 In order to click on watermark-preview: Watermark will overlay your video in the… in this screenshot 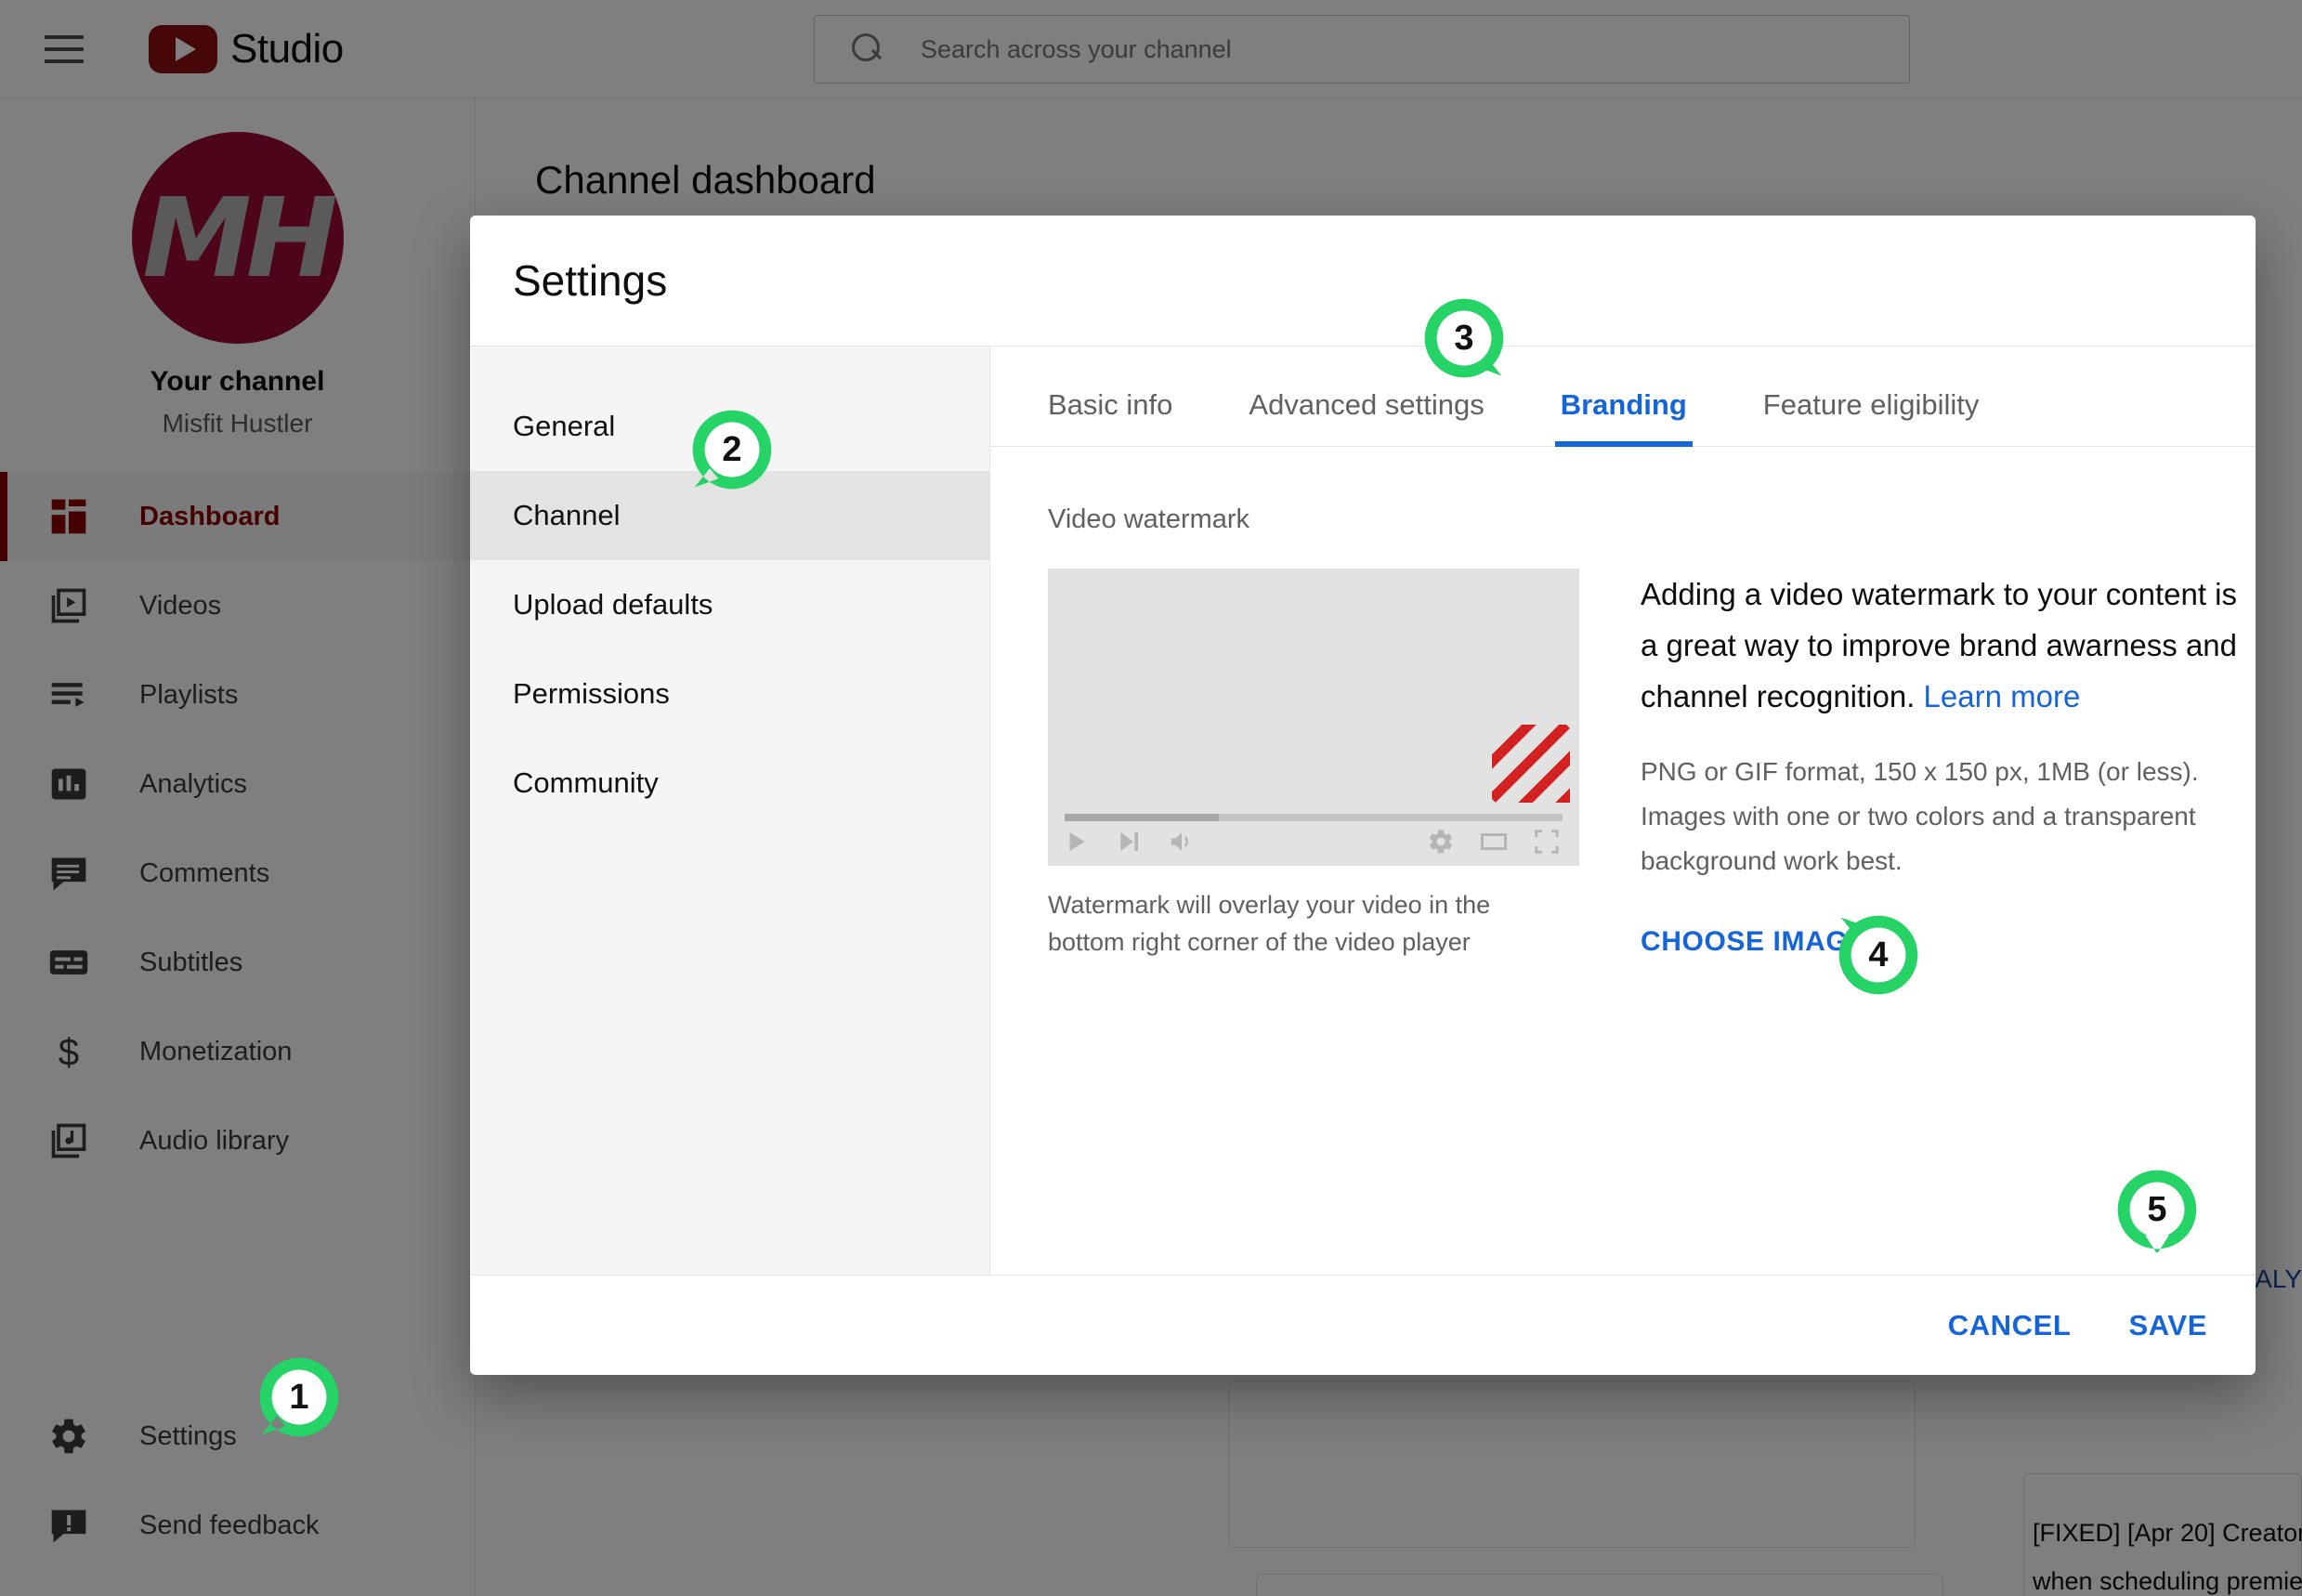, I will do `click(1313, 765)`.